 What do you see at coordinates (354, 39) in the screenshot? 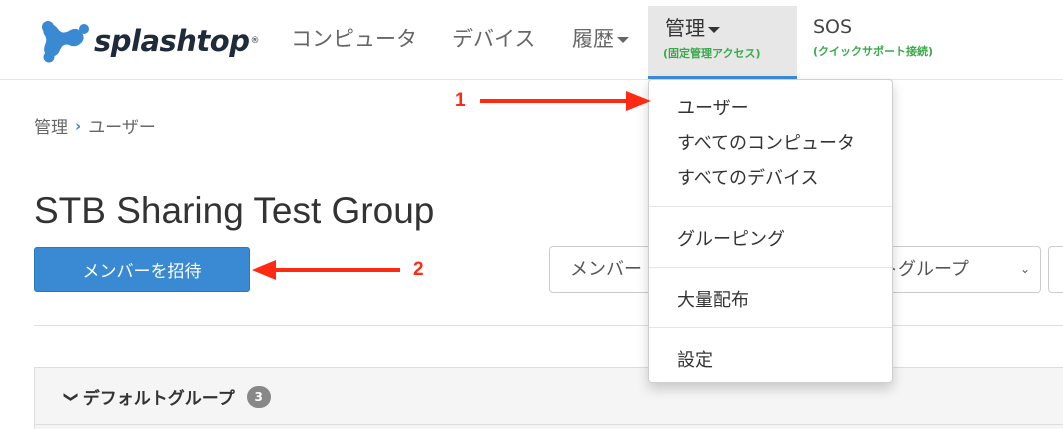
I see `nav-computers: コンピュータ` at bounding box center [354, 39].